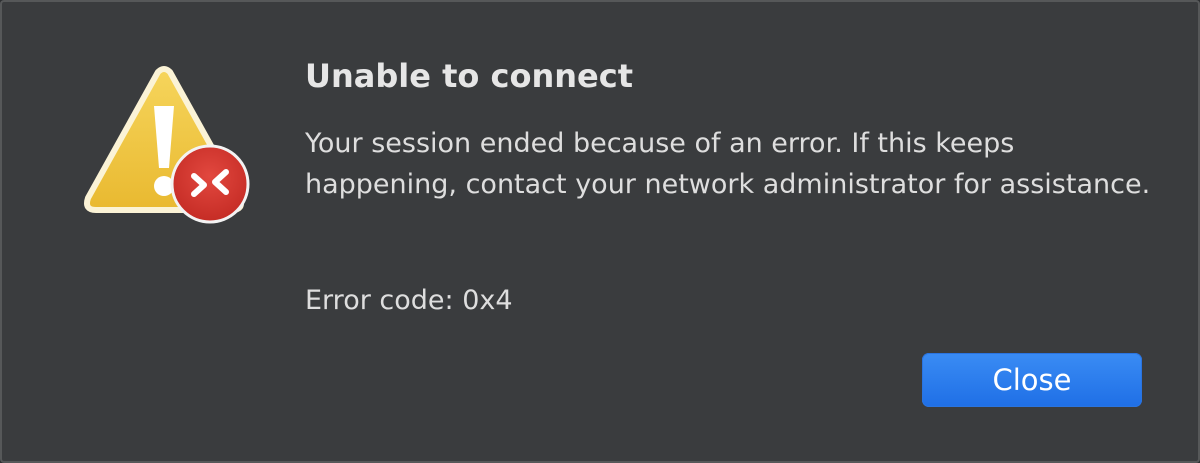 The width and height of the screenshot is (1200, 463). I want to click on remote-desktop-badge-icon, so click(210, 184).